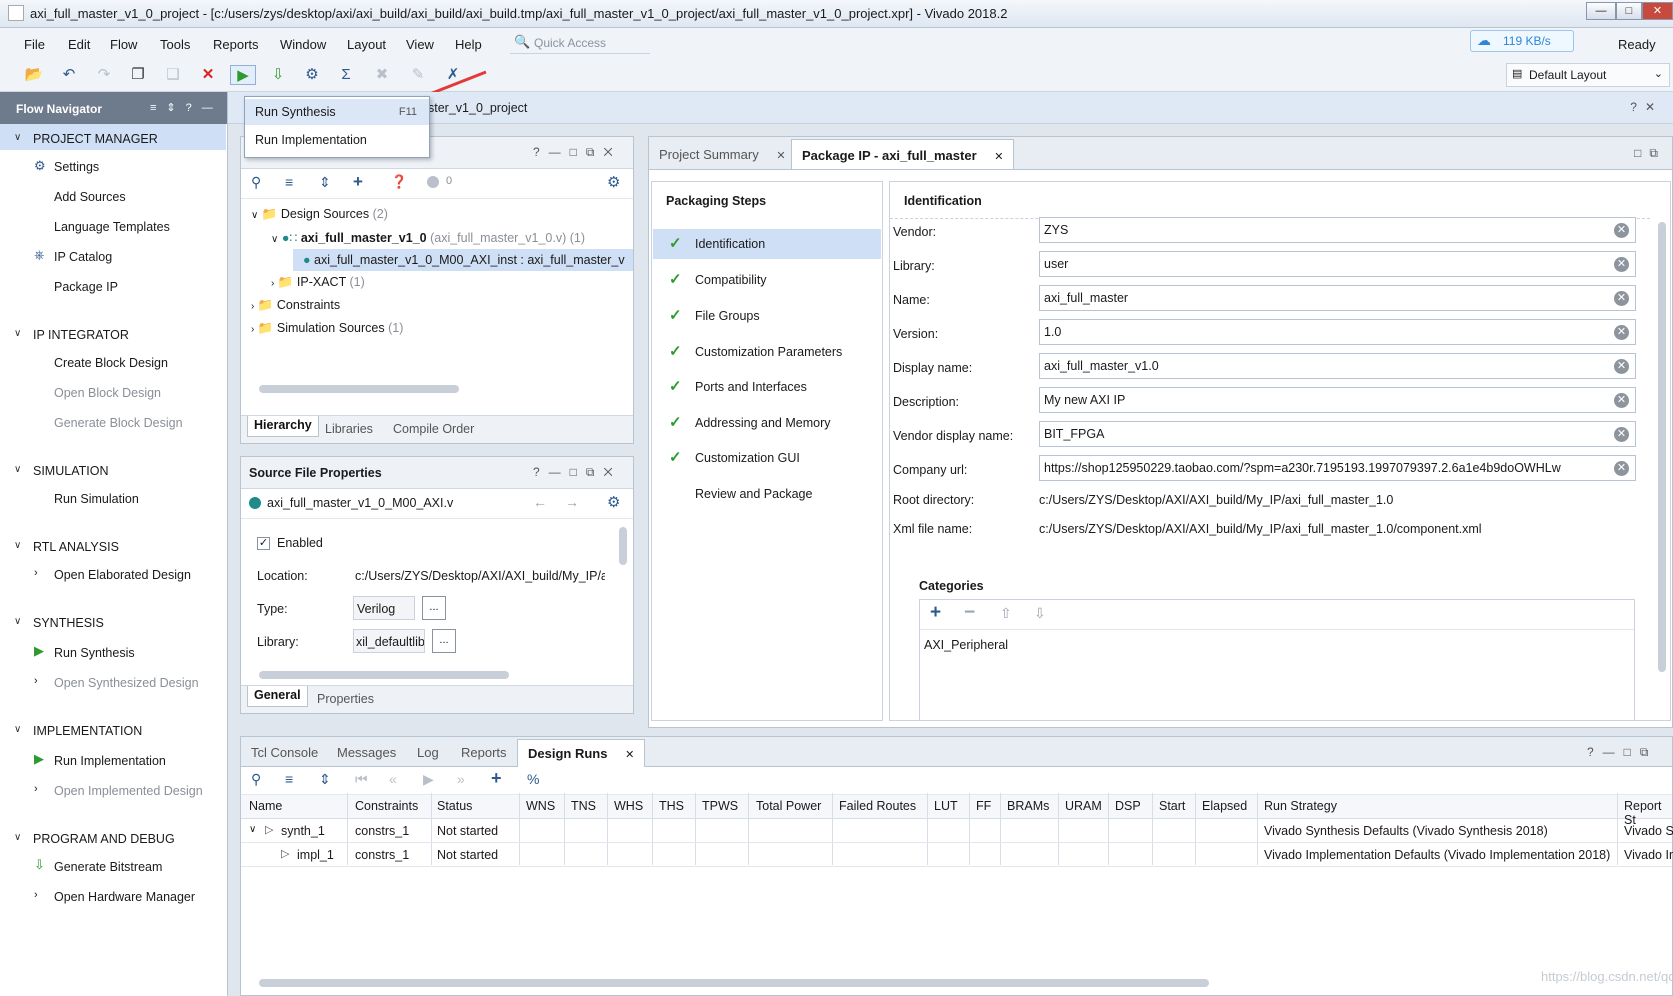 The image size is (1673, 996). Describe the element at coordinates (420, 44) in the screenshot. I see `menu-view: View` at that location.